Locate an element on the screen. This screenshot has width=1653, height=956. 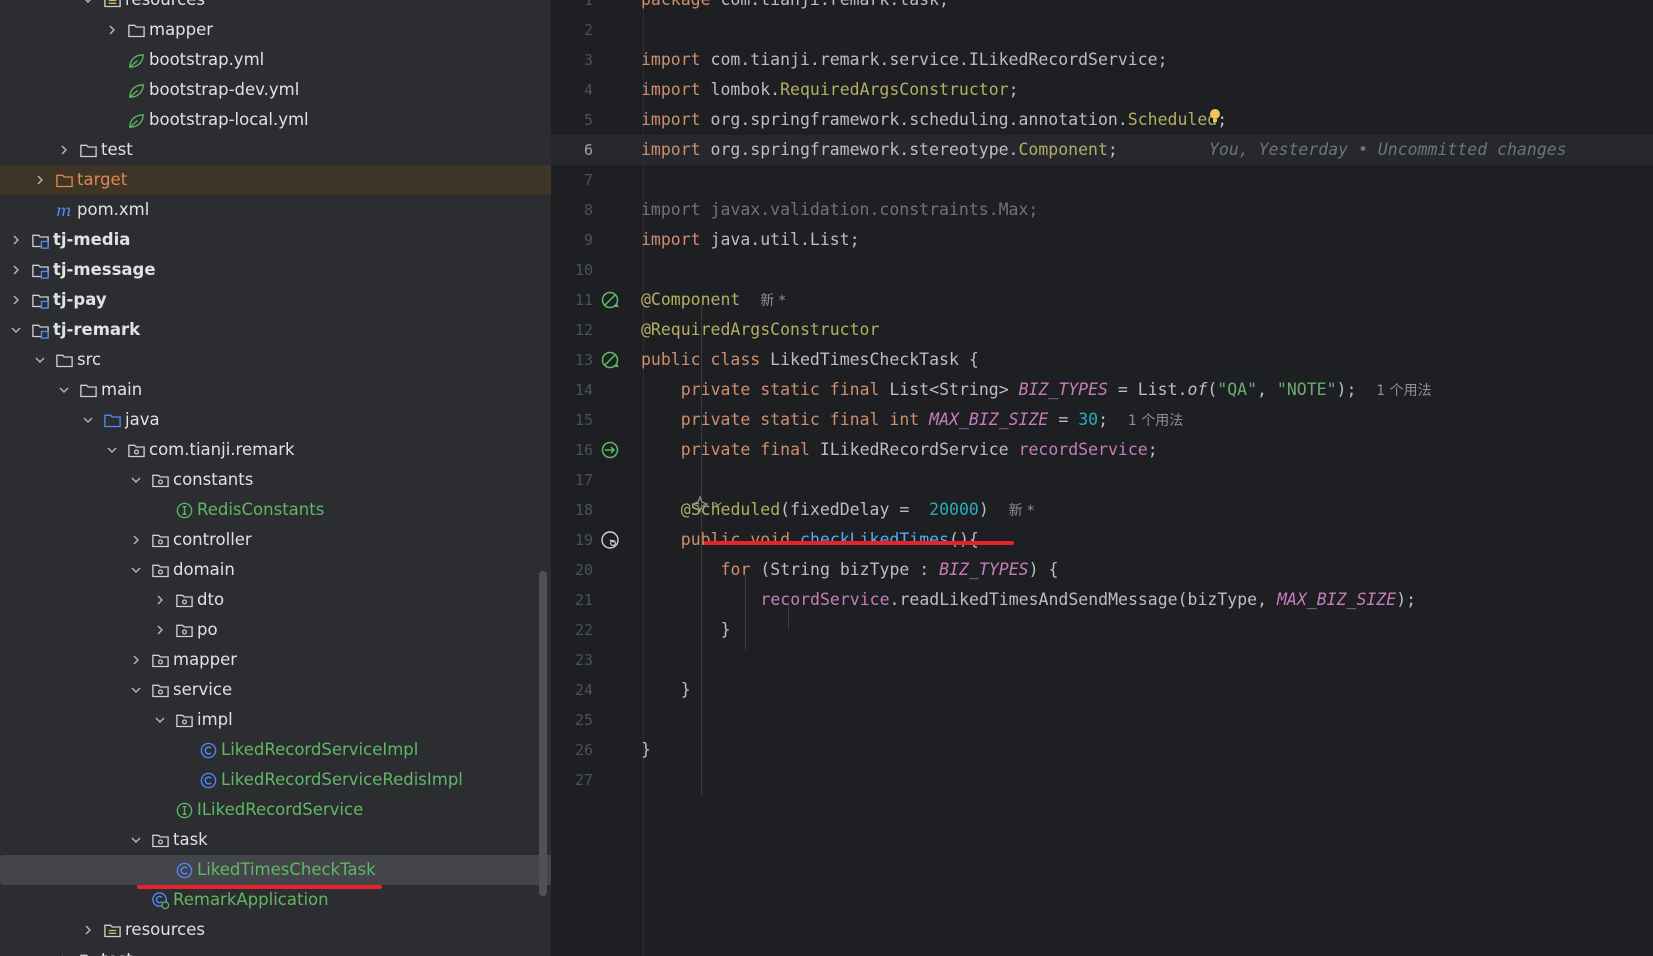
tree-node-label: target is located at coordinates (102, 179).